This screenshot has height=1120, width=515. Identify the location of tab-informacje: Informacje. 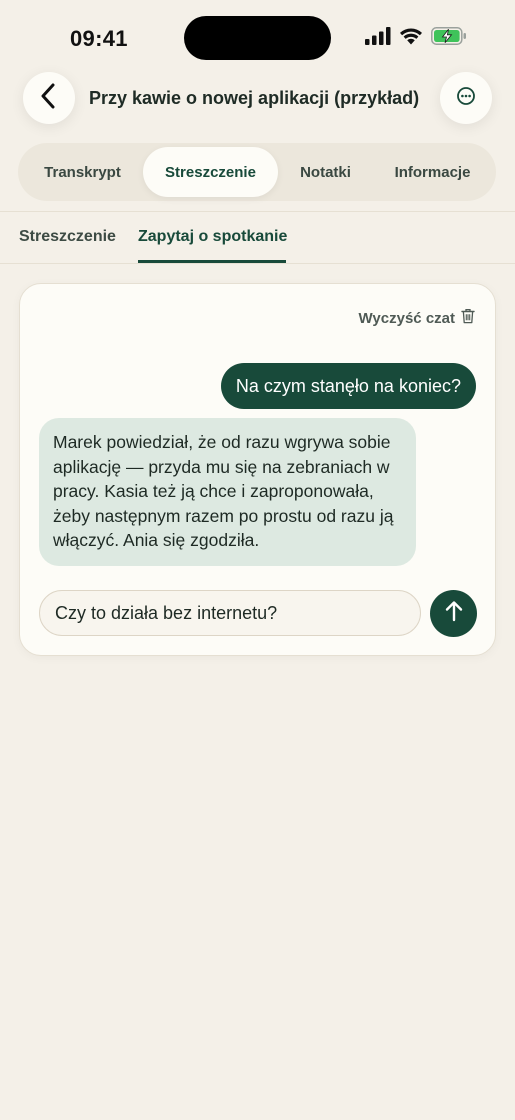
(432, 172).